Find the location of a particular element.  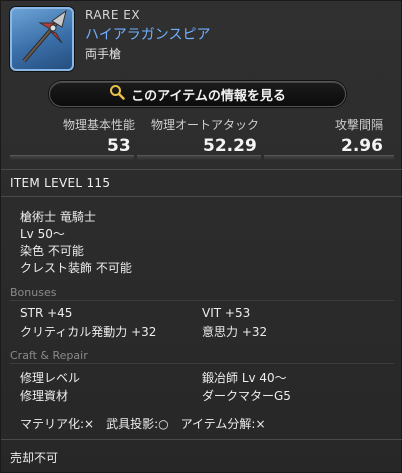

bonuses-heading: Bonuses is located at coordinates (33, 292).